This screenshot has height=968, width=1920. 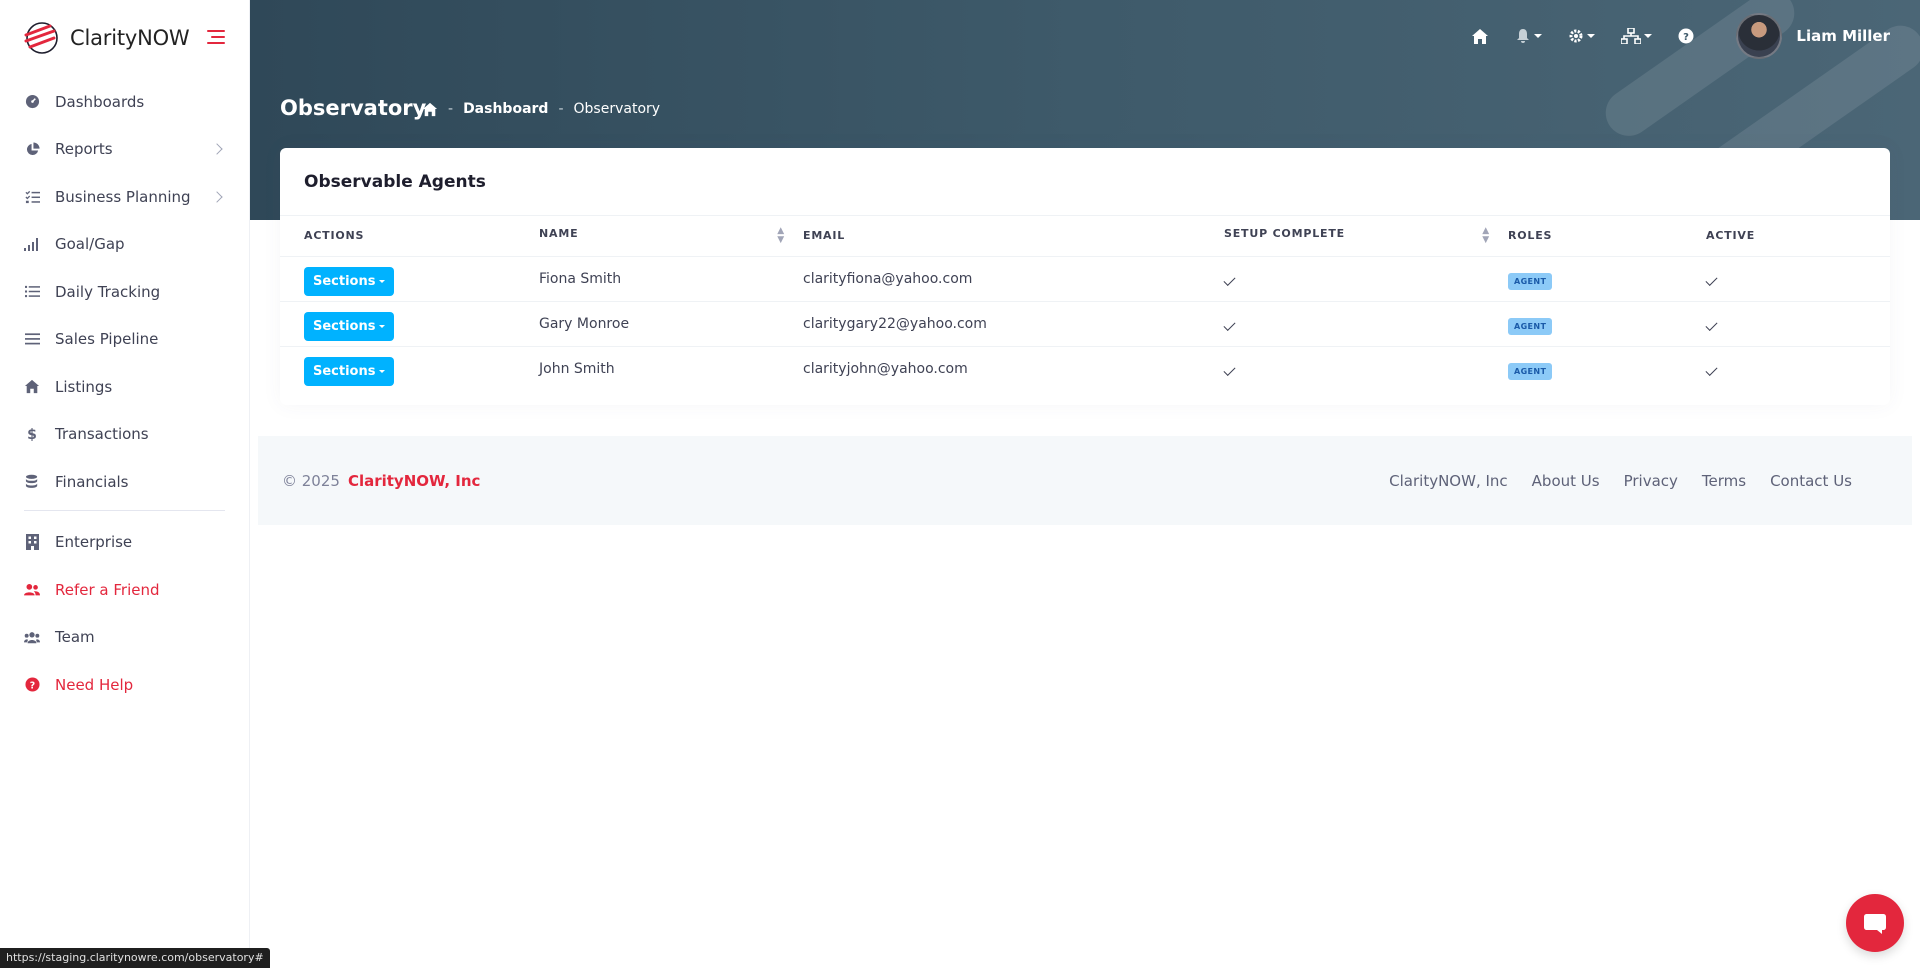 I want to click on sidebar-item-label: Listings, so click(x=84, y=386).